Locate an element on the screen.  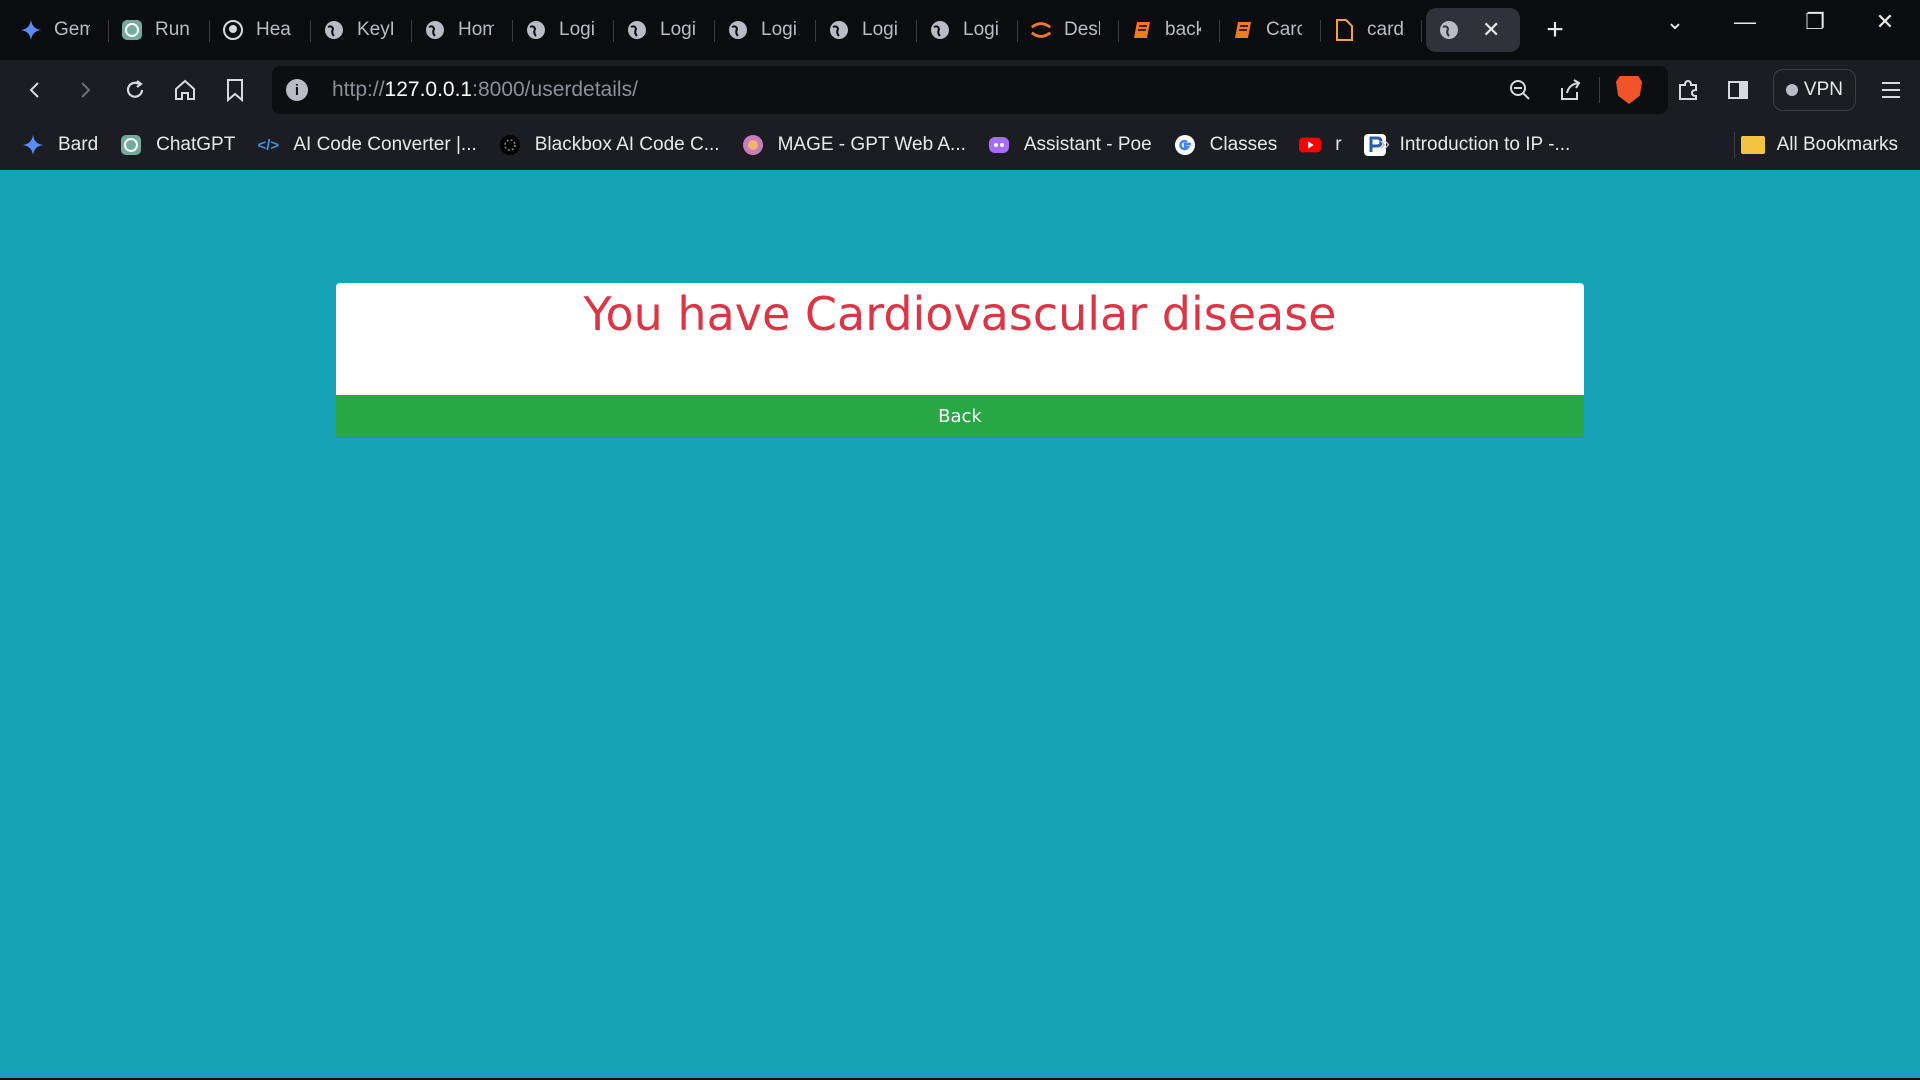
url-text: http://127.0.0.1:8000/userdetails/ is located at coordinates (485, 90).